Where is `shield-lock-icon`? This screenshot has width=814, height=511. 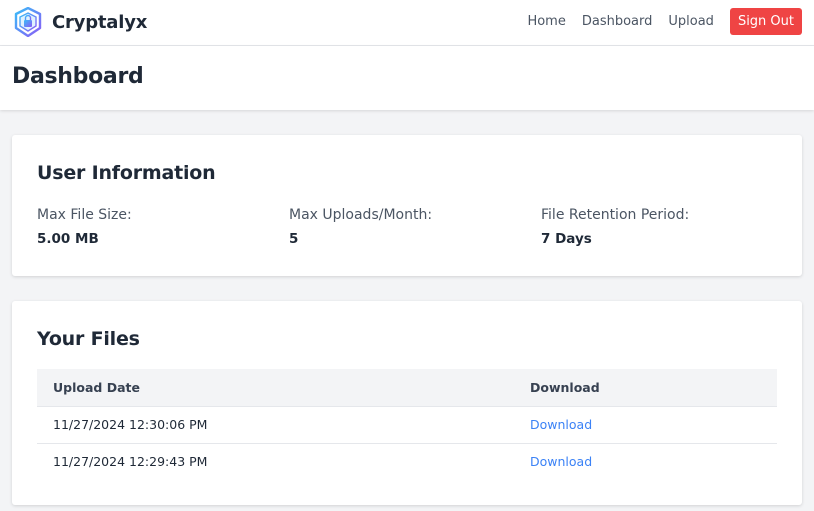
shield-lock-icon is located at coordinates (28, 22).